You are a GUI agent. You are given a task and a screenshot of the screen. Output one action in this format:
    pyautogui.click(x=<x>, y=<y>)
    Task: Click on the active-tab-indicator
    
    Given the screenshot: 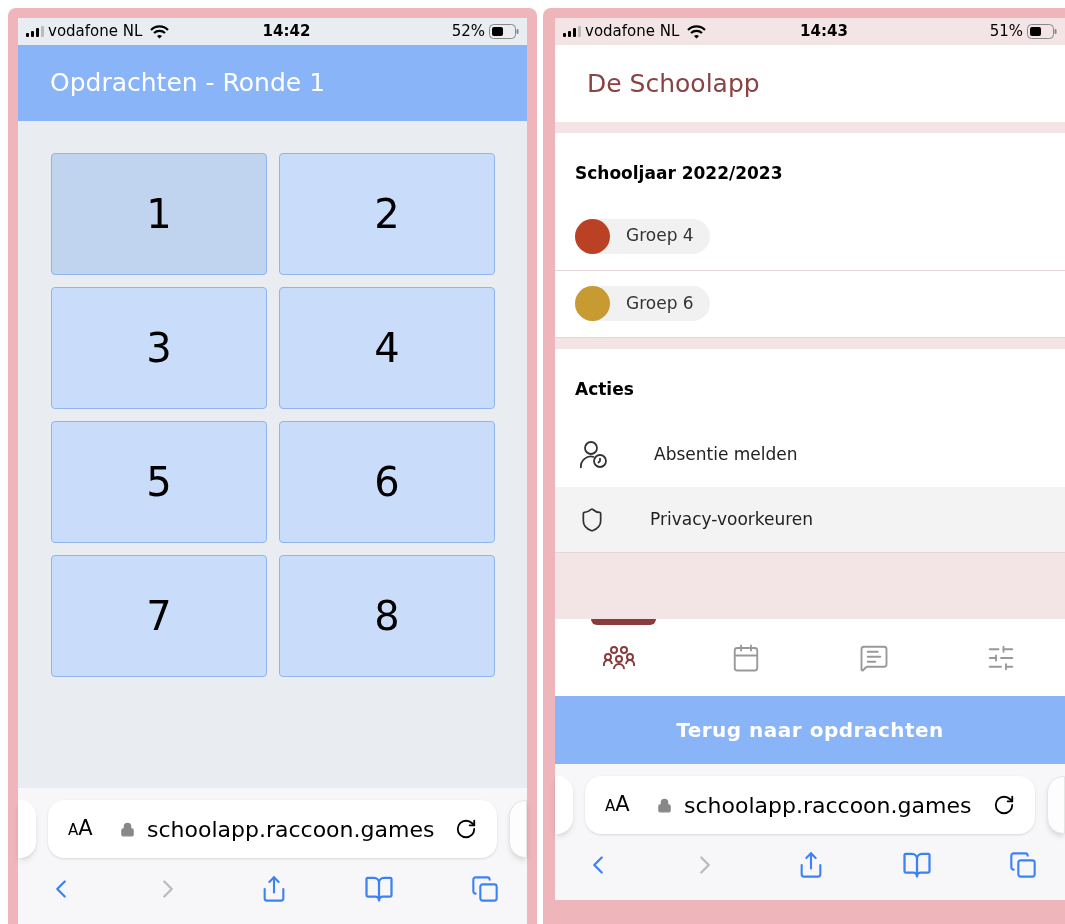 What is the action you would take?
    pyautogui.click(x=623, y=622)
    